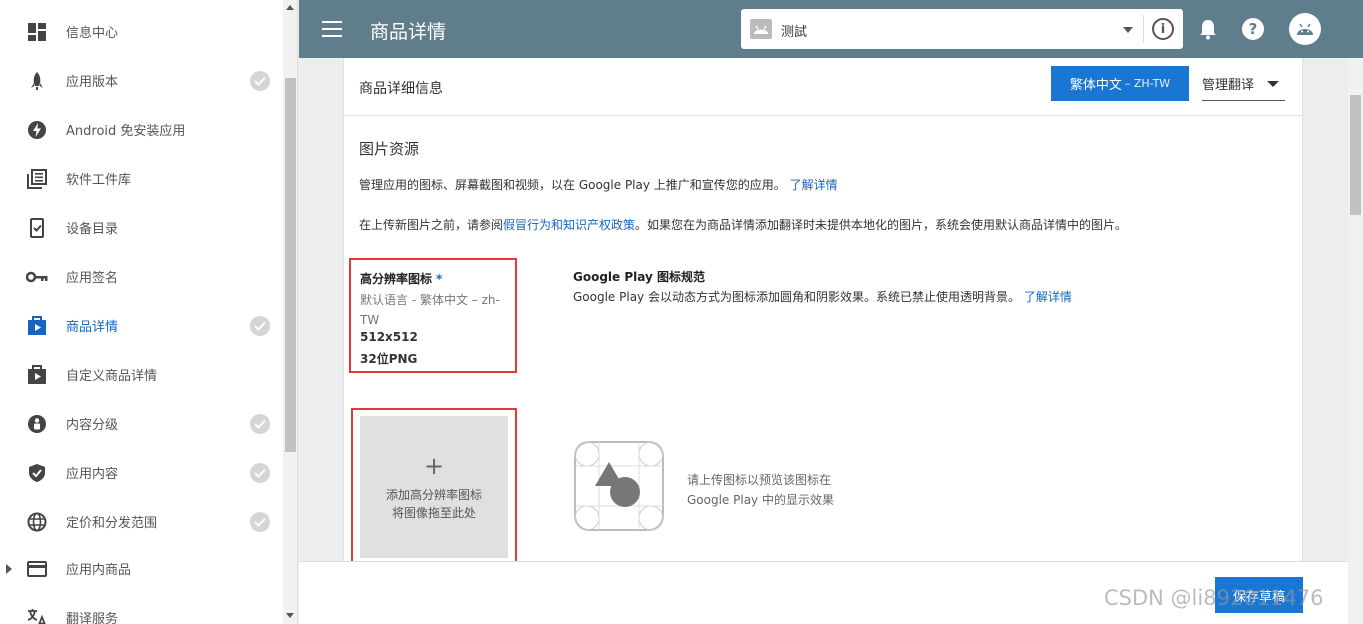  What do you see at coordinates (37, 81) in the screenshot?
I see `rocket-icon` at bounding box center [37, 81].